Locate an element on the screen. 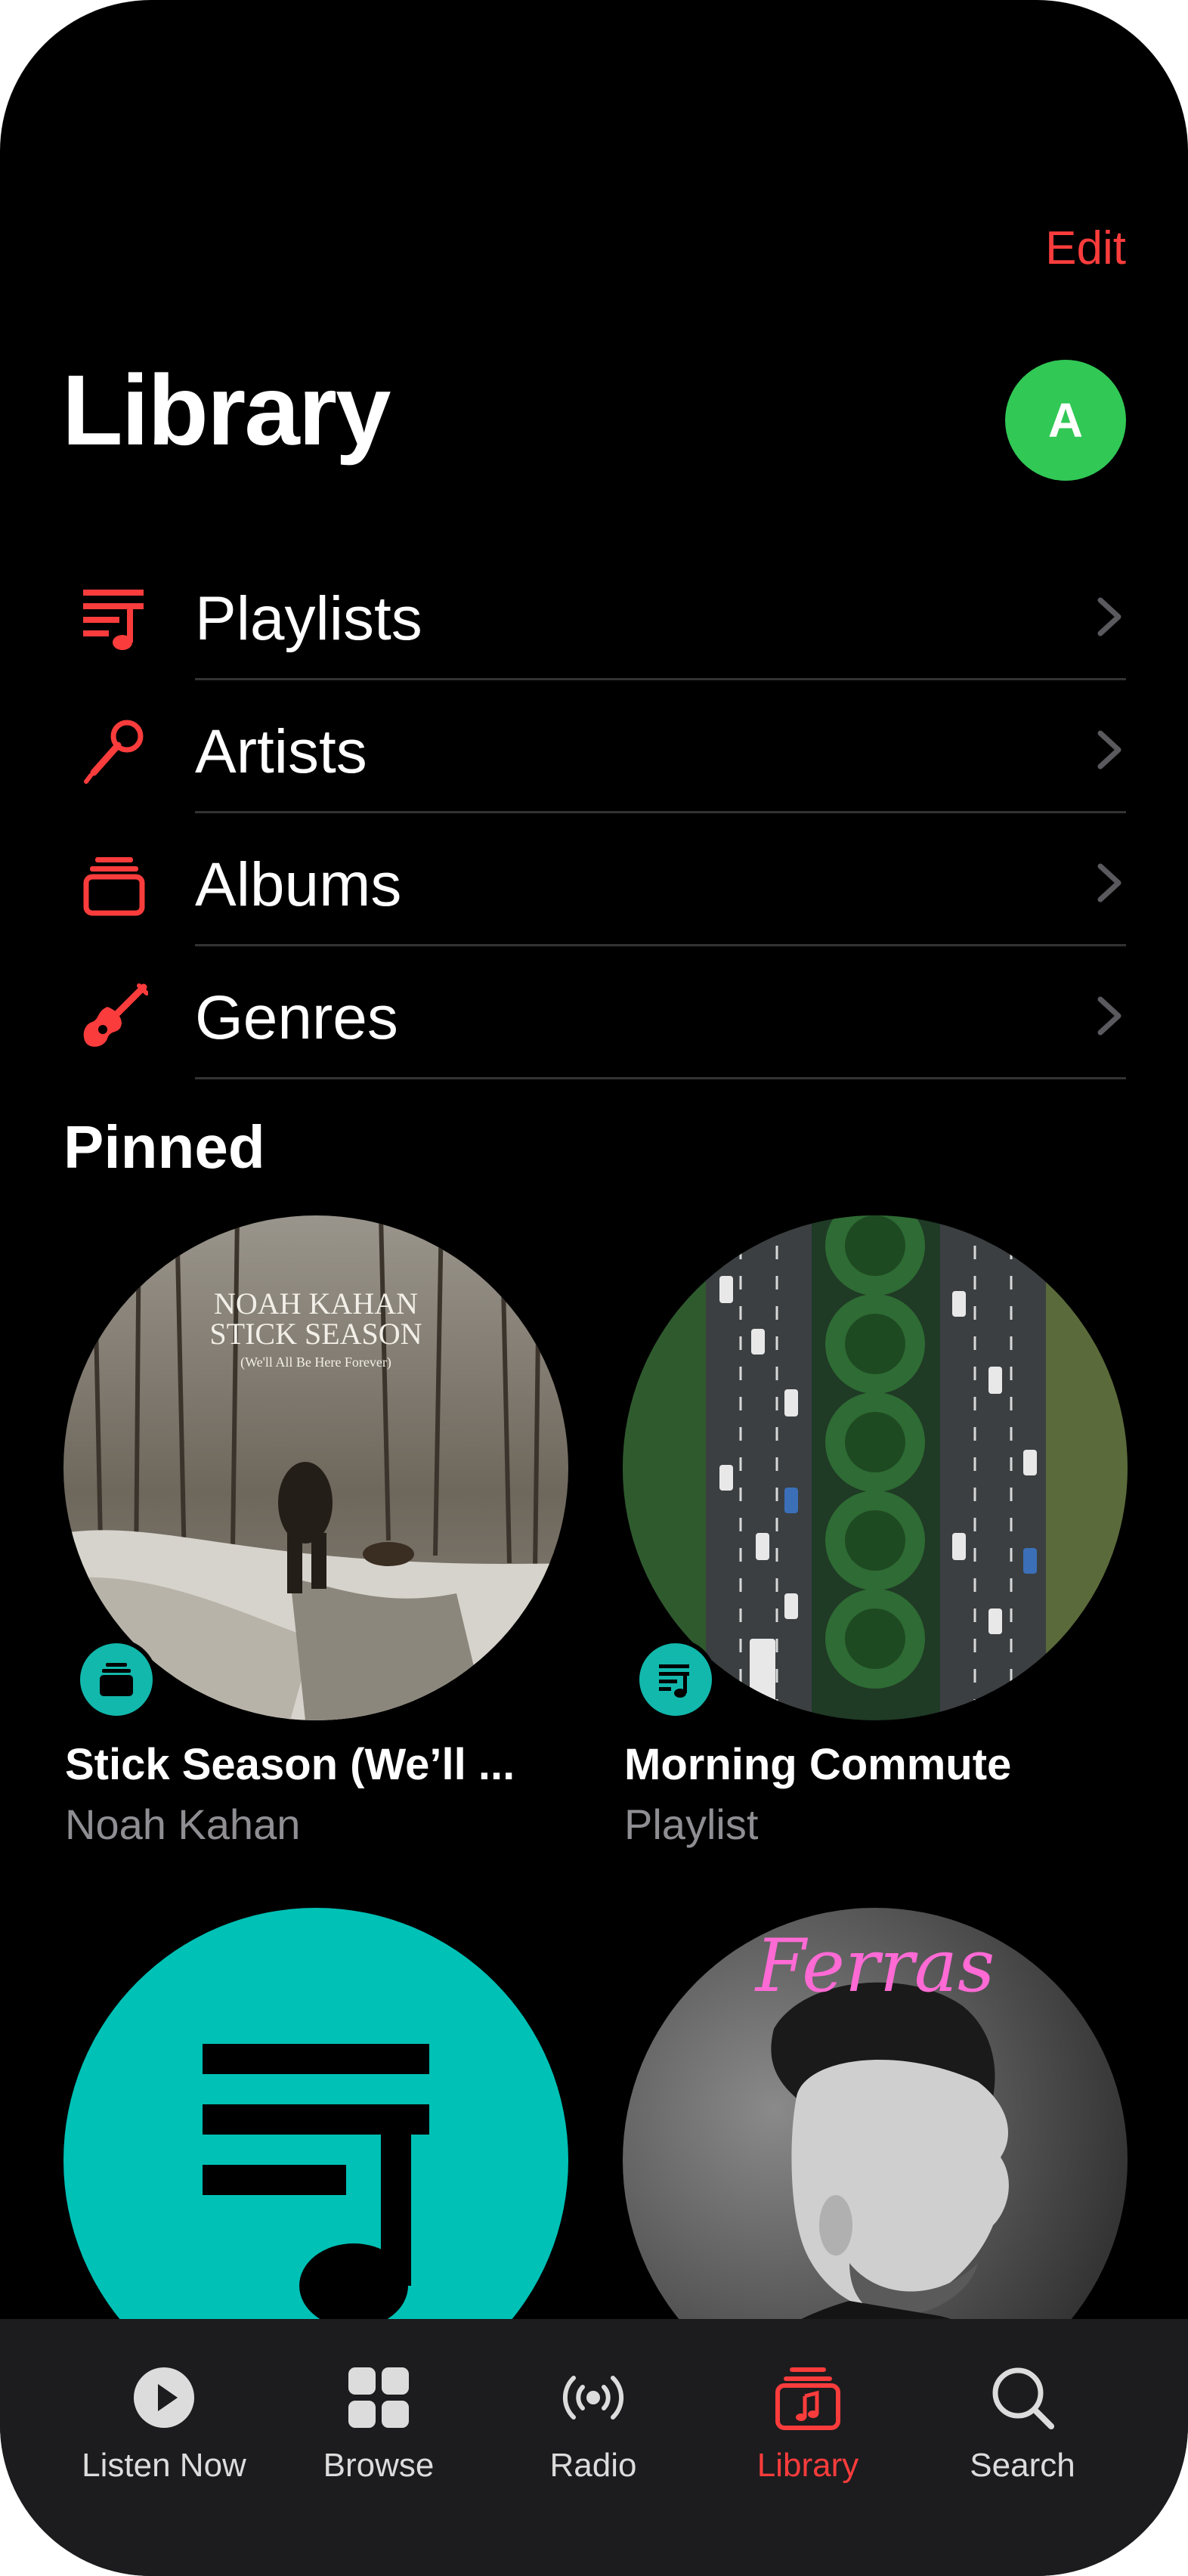 This screenshot has width=1188, height=2576. menu-item-artists: Artists is located at coordinates (594, 746).